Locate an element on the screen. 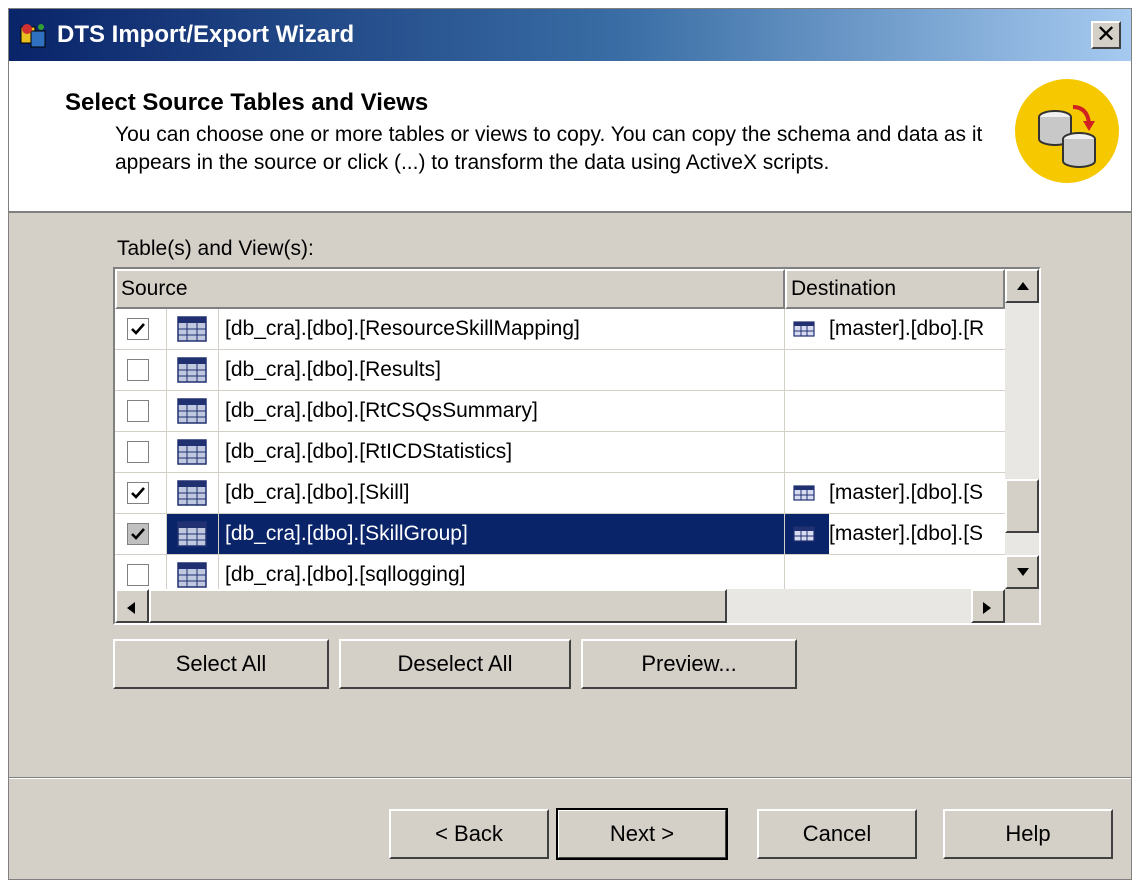  horizontal-scrollbar is located at coordinates (560, 606).